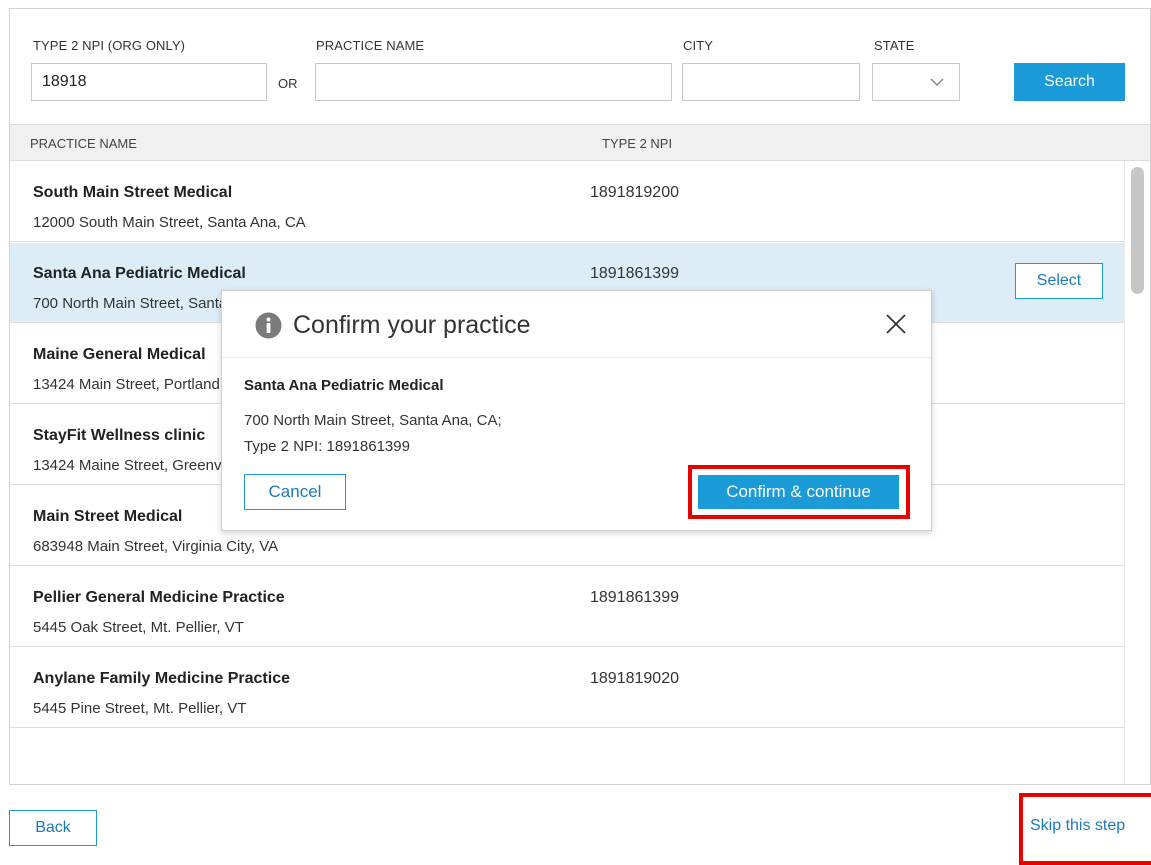 The image size is (1151, 865). I want to click on state-select, so click(916, 82).